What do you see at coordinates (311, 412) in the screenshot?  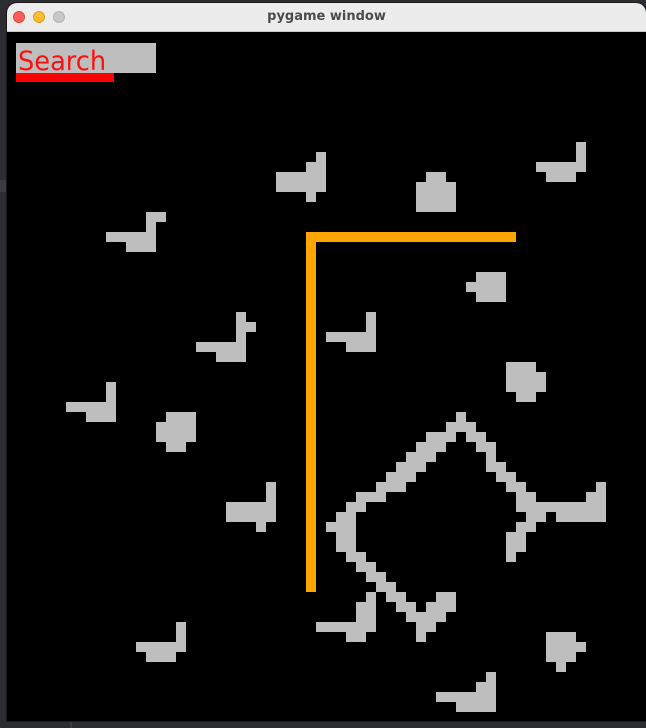 I see `path-segment-vertical` at bounding box center [311, 412].